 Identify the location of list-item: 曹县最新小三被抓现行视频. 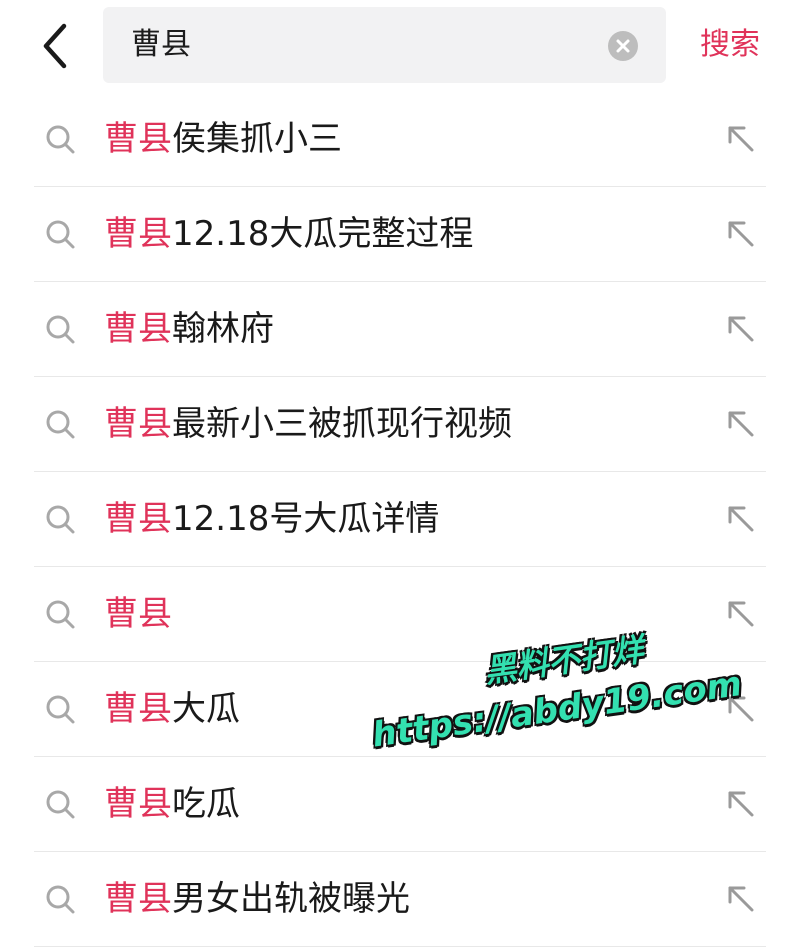
(400, 424).